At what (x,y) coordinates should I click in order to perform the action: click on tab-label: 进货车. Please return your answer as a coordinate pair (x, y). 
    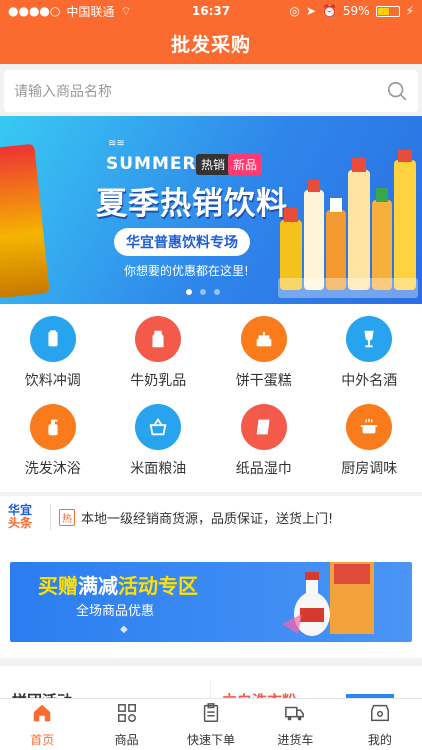
    Looking at the image, I should click on (295, 739).